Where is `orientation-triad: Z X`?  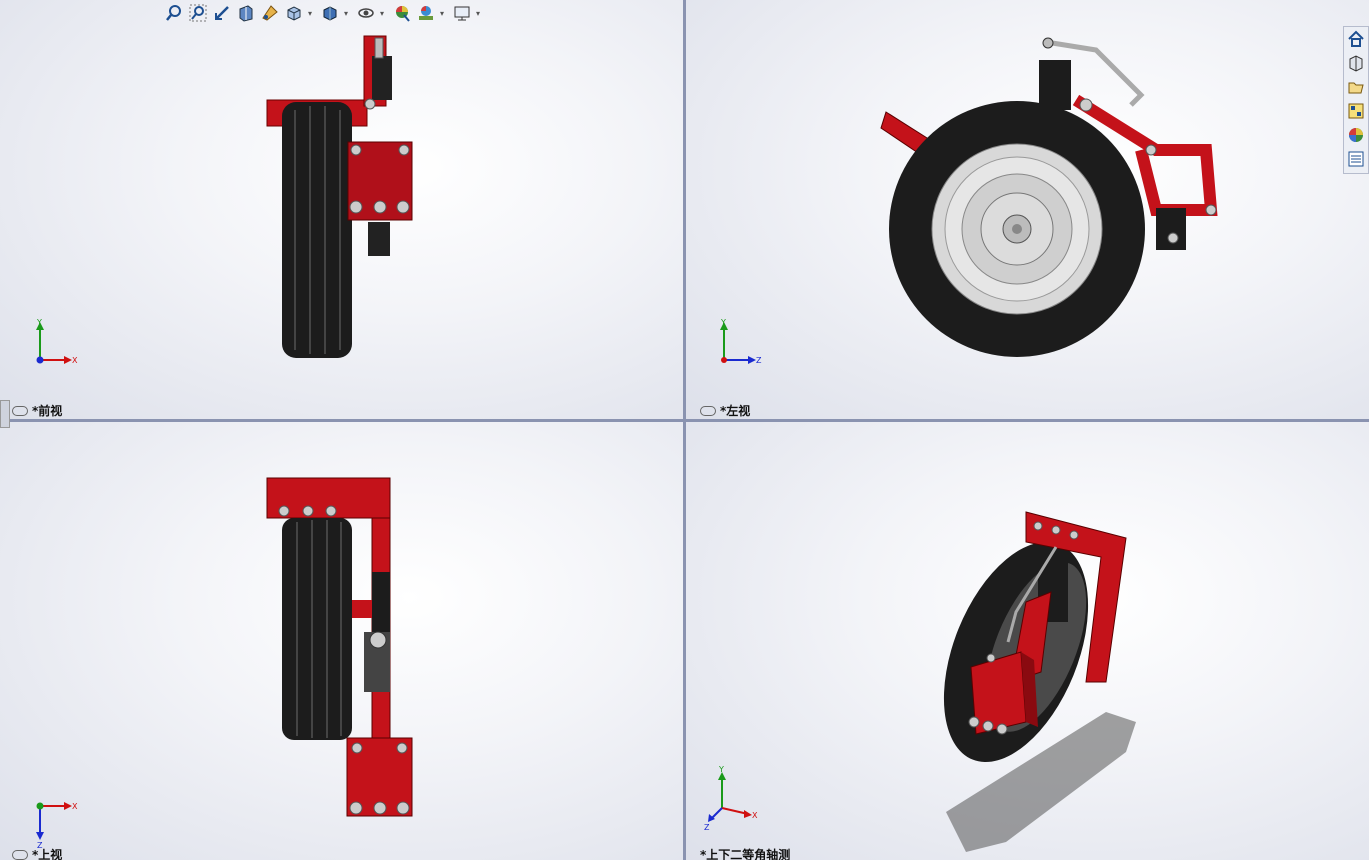
orientation-triad: Z X is located at coordinates (57, 825).